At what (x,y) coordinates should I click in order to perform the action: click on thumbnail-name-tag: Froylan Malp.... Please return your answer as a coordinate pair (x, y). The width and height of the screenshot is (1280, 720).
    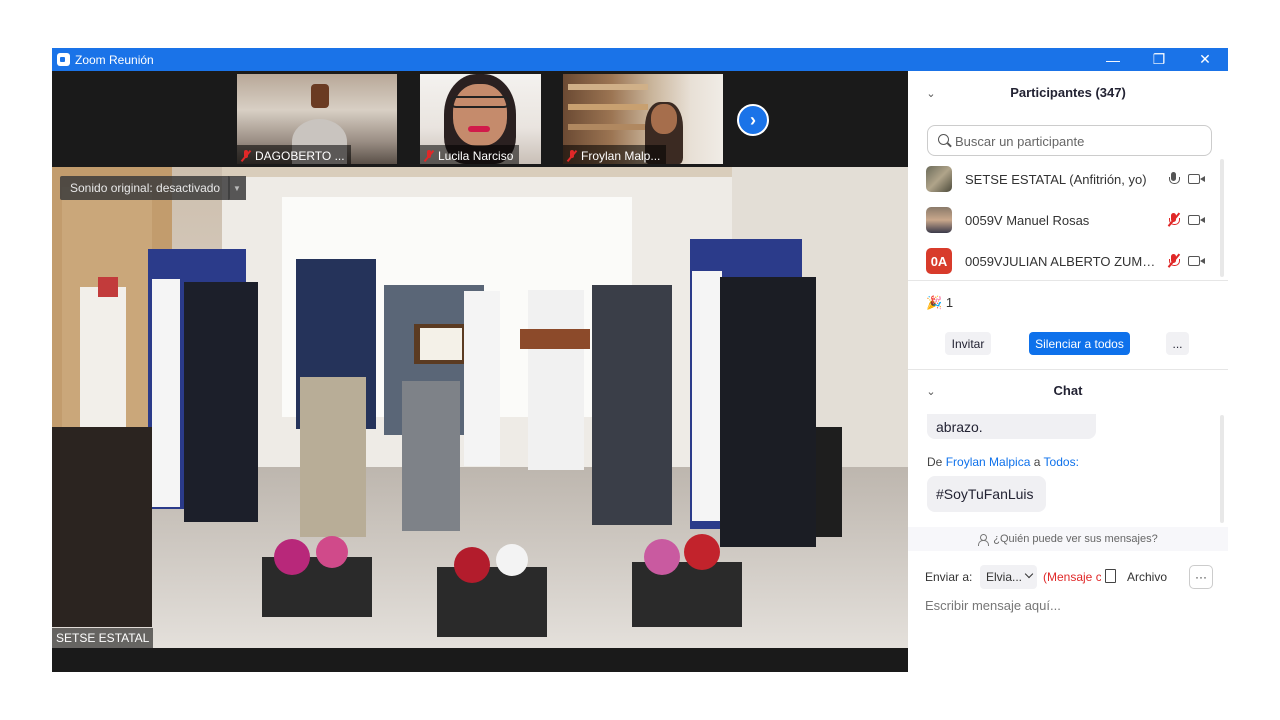
    Looking at the image, I should click on (615, 154).